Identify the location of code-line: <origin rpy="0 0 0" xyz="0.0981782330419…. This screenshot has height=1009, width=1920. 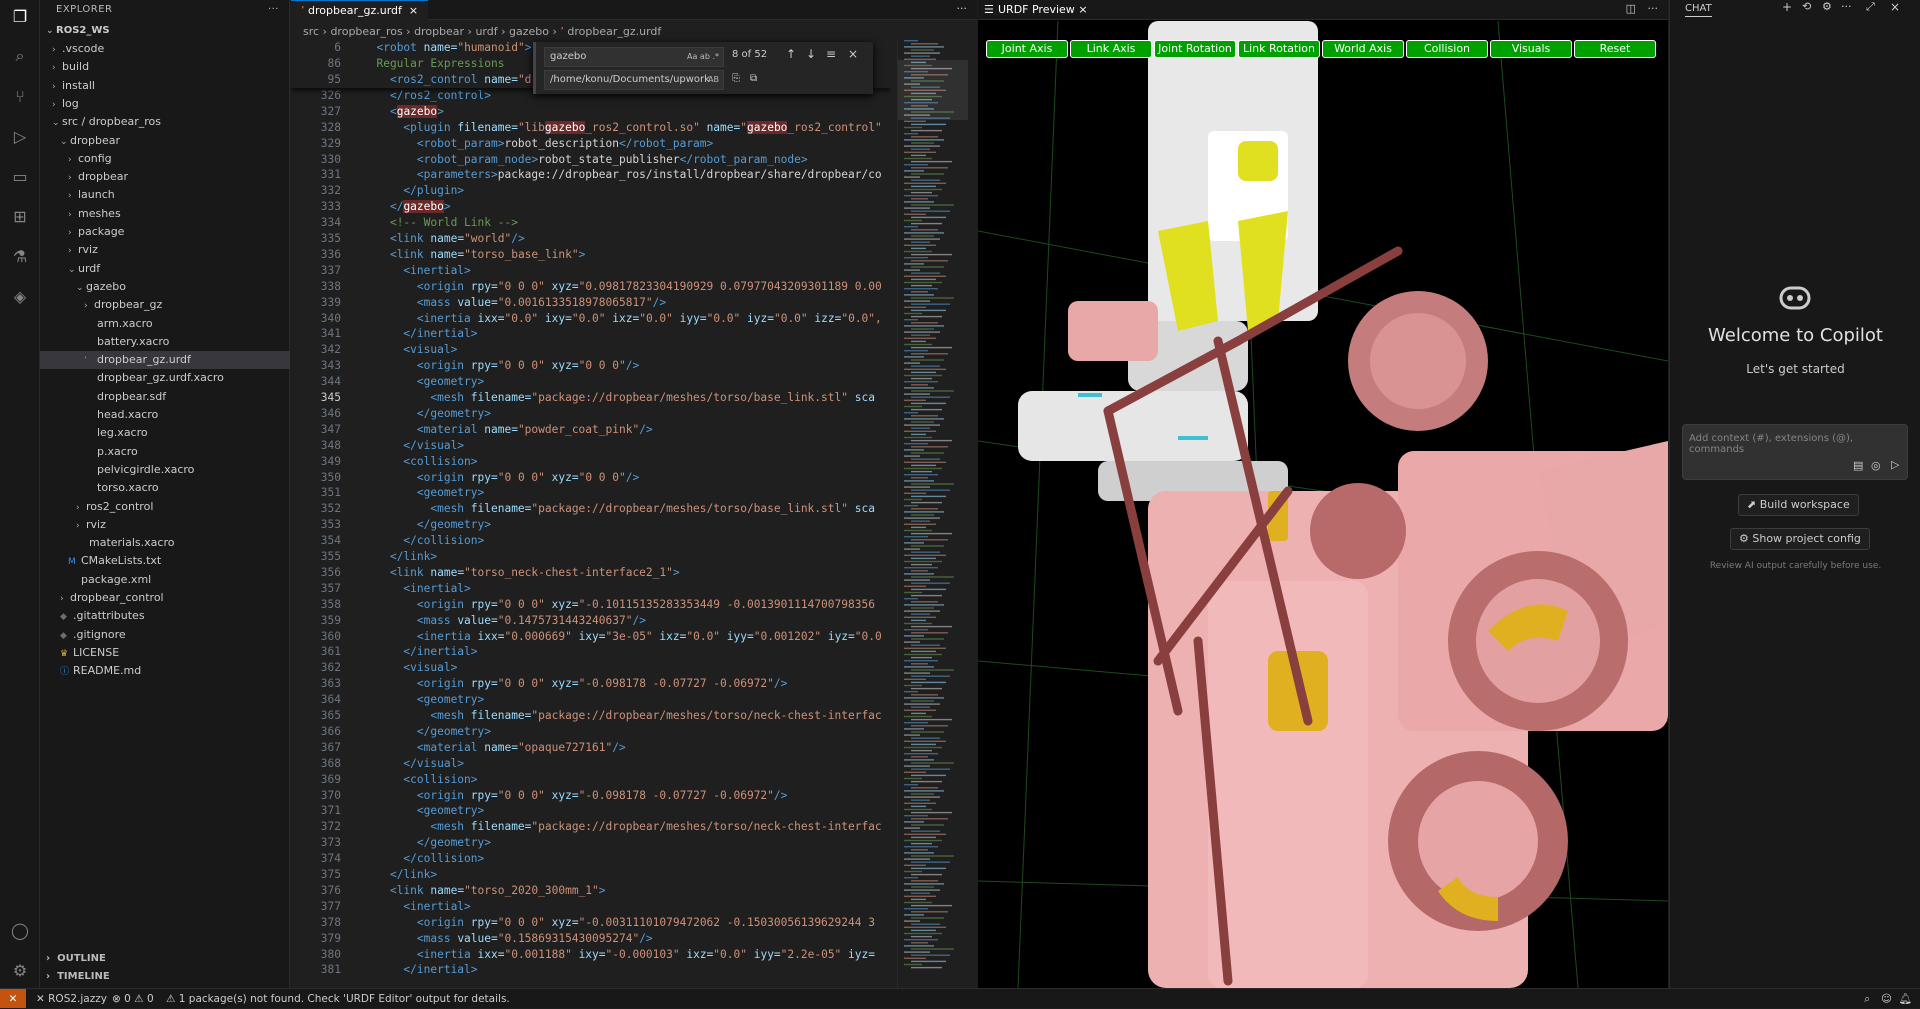
(622, 287).